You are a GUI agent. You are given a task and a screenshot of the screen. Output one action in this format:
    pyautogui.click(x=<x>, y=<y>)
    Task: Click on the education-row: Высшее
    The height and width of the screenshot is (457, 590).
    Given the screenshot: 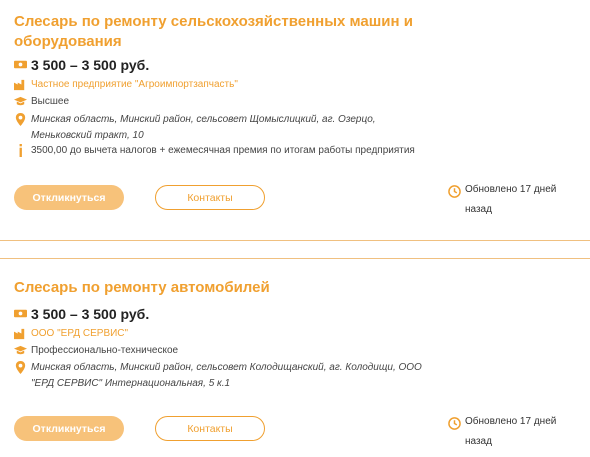 What is the action you would take?
    pyautogui.click(x=41, y=102)
    